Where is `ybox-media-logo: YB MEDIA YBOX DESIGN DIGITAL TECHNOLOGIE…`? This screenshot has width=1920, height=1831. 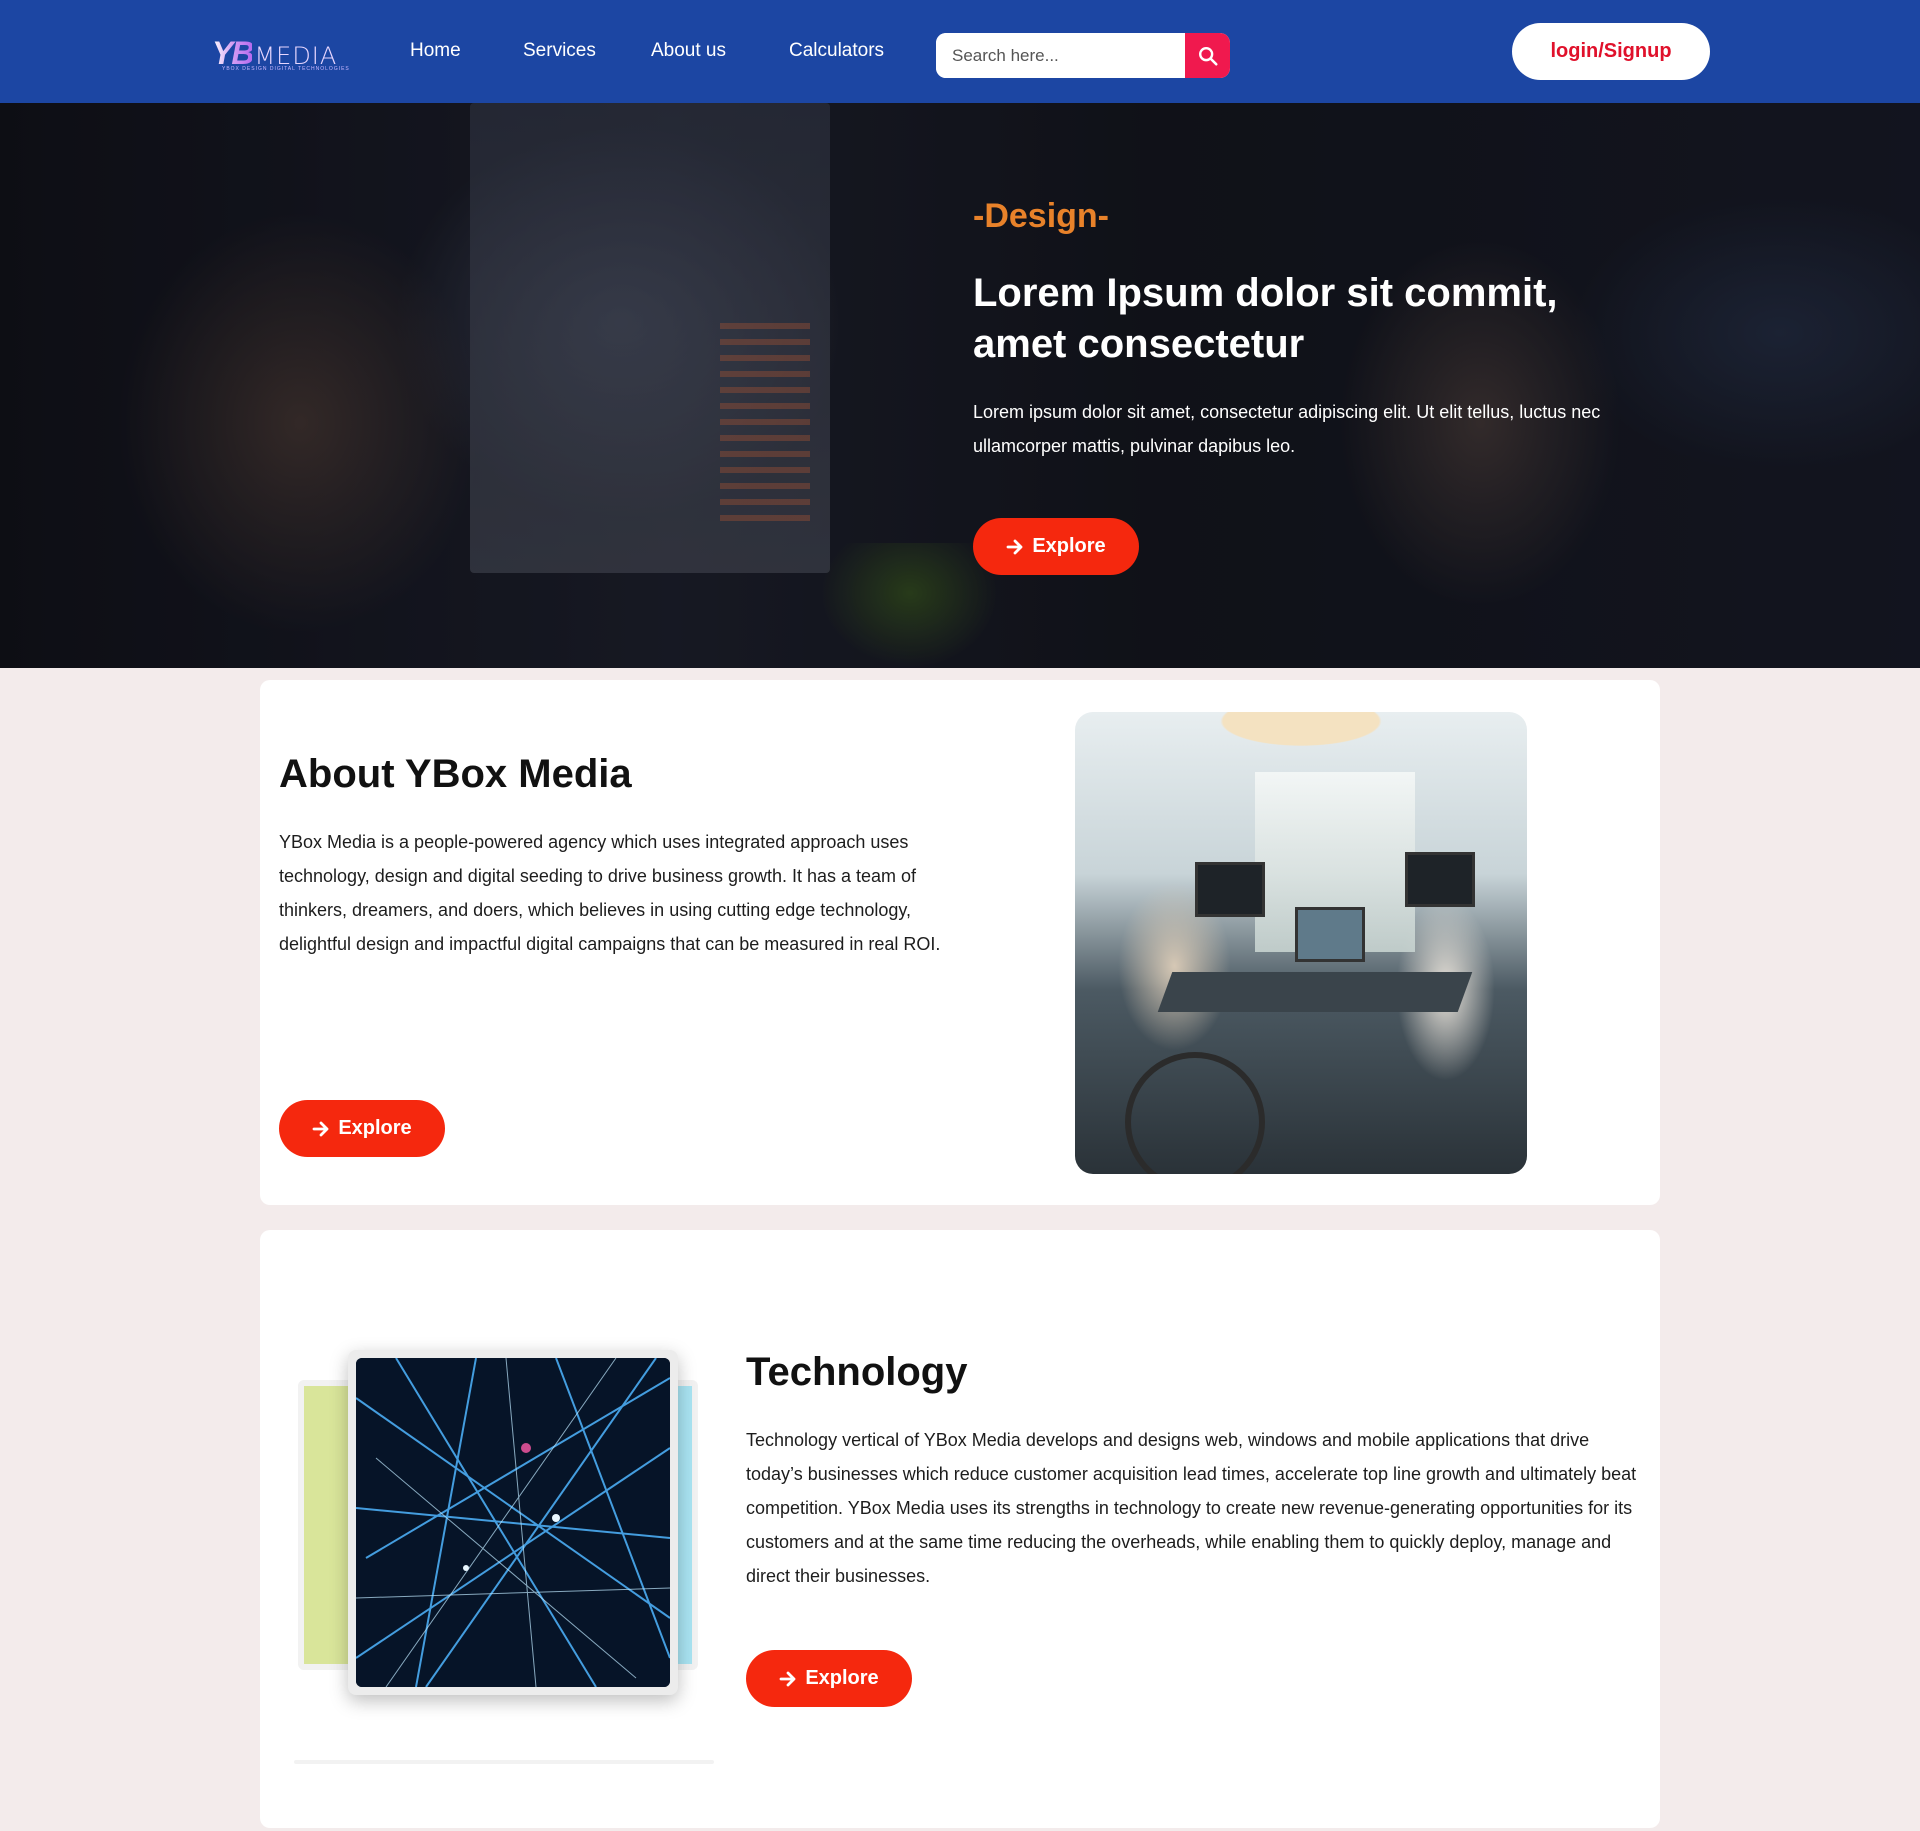
ybox-media-logo: YB MEDIA YBOX DESIGN DIGITAL TECHNOLOGIE… is located at coordinates (280, 51).